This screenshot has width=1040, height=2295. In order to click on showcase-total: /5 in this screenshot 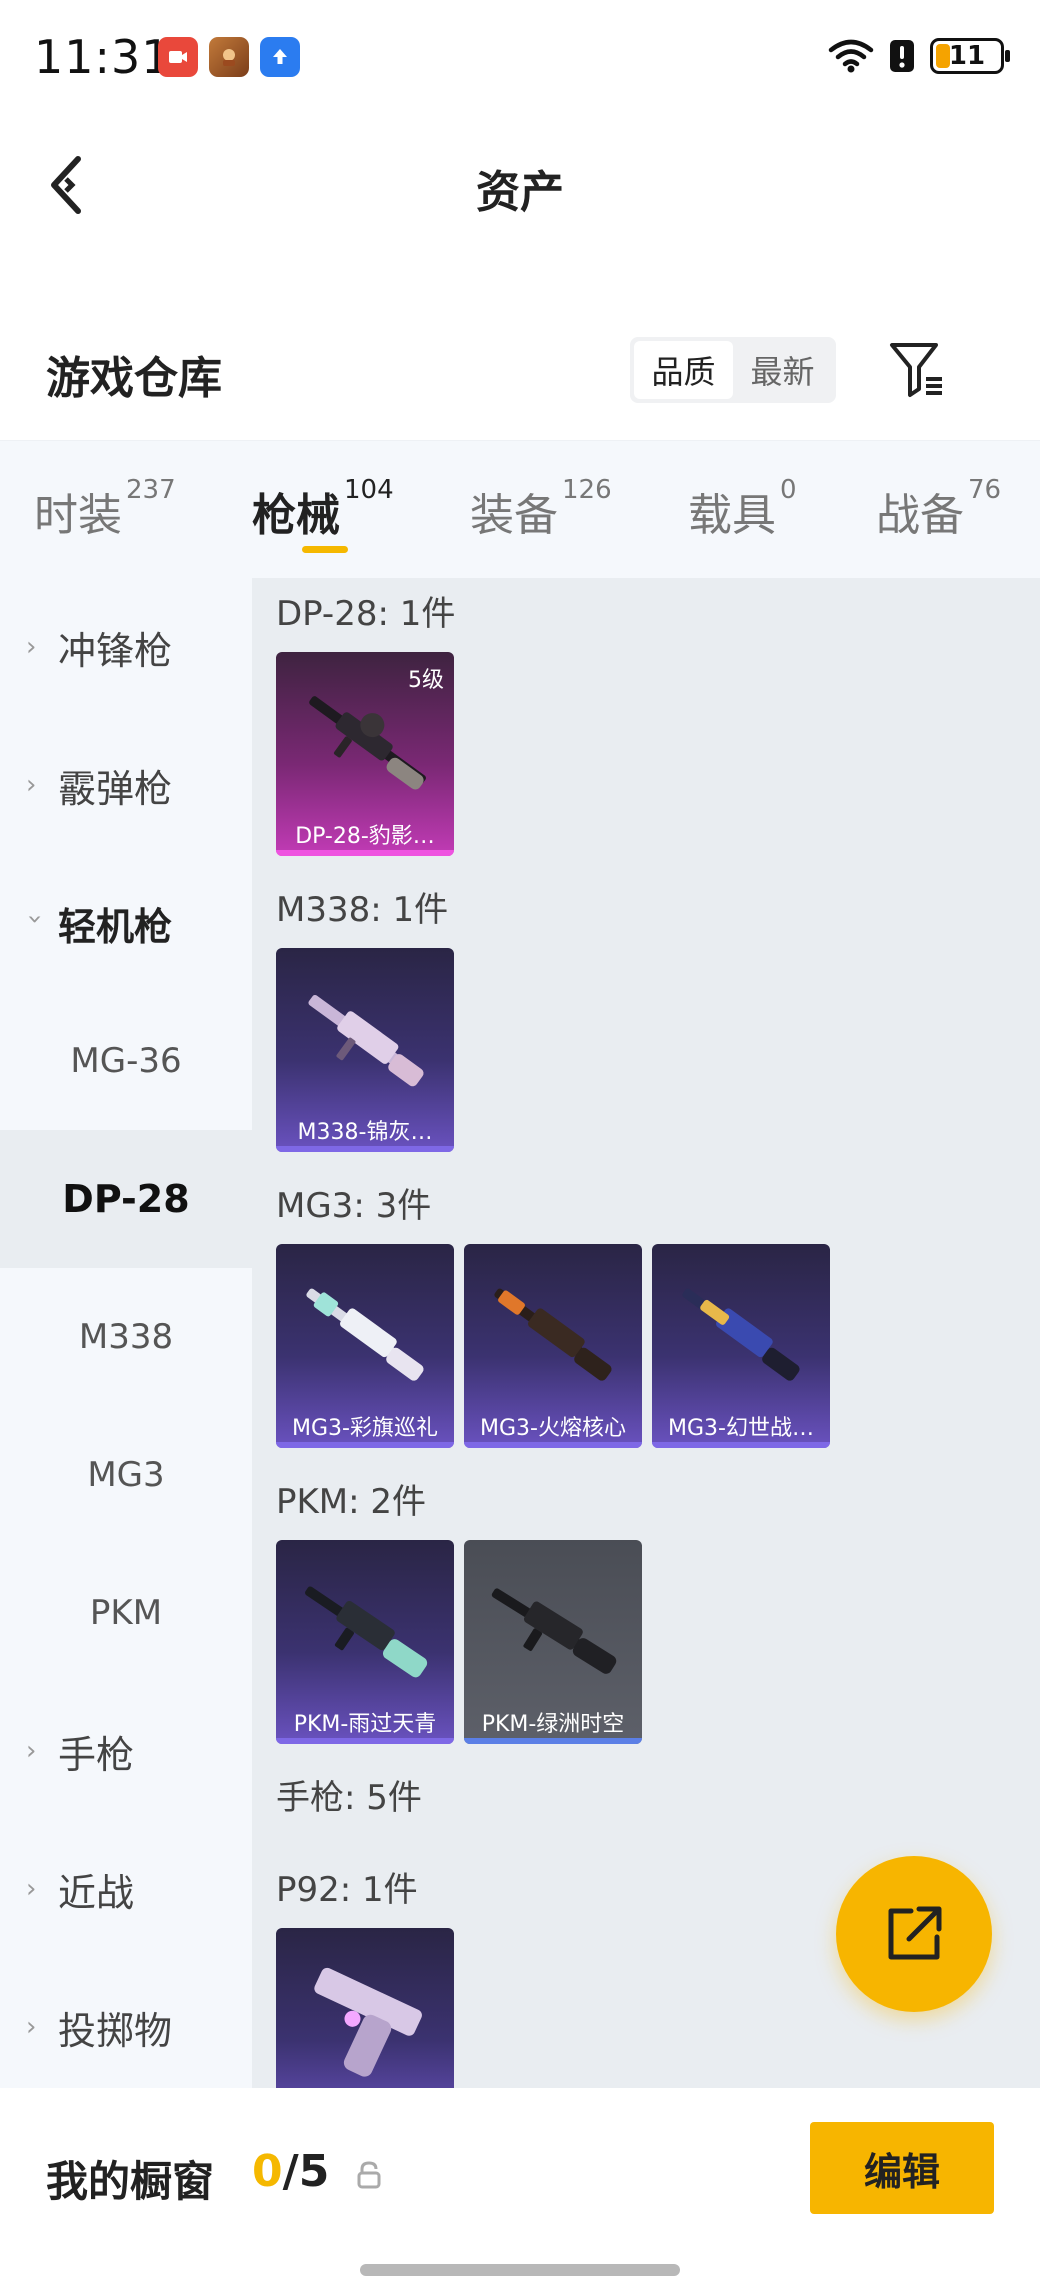, I will do `click(306, 2171)`.